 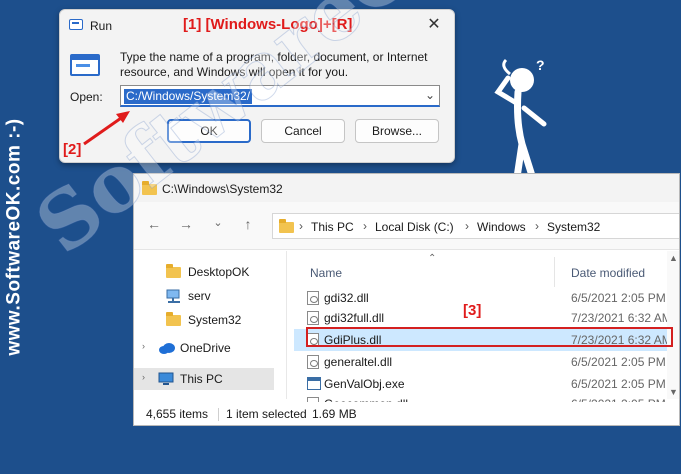 I want to click on sort-chevron-up-icon: ⌃, so click(x=432, y=258).